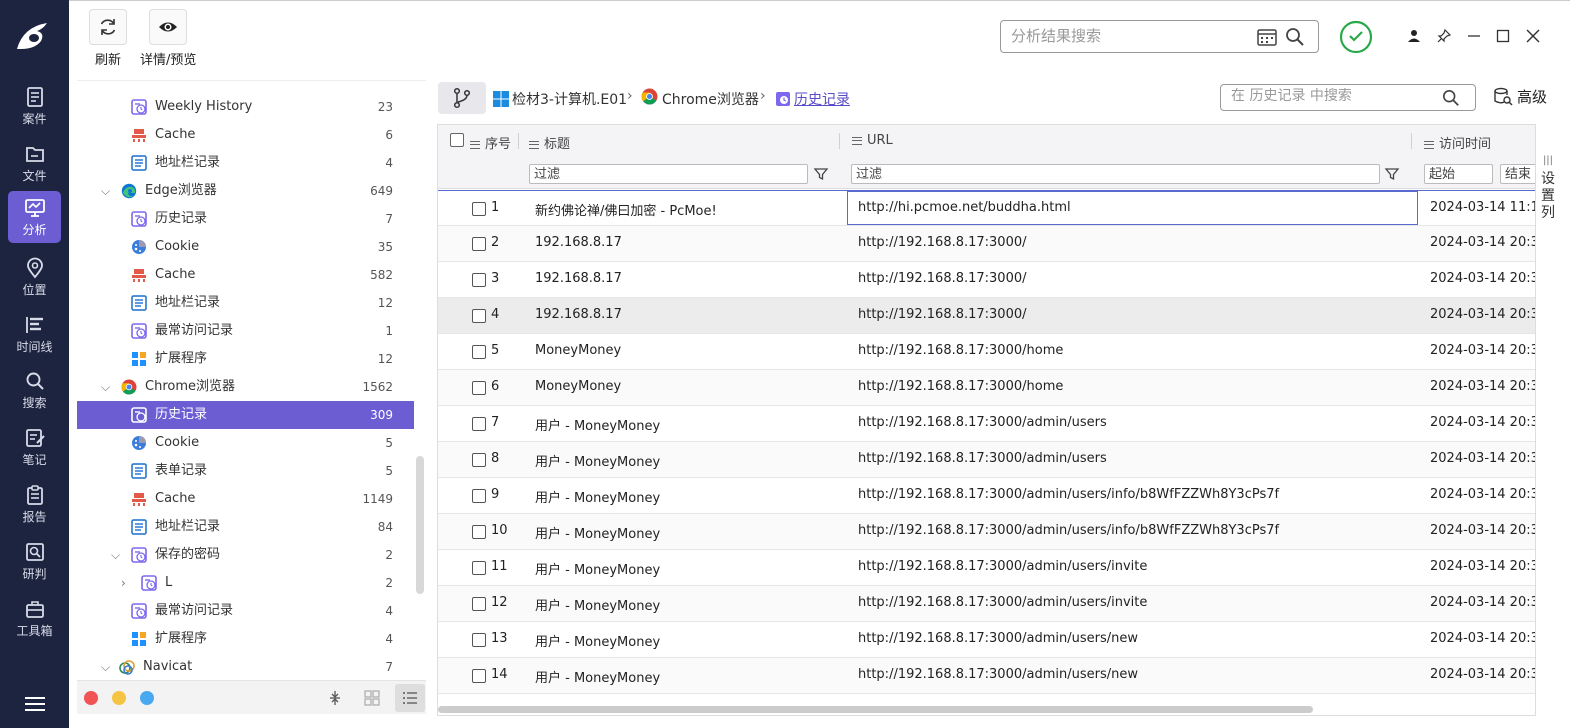 This screenshot has height=728, width=1570. What do you see at coordinates (147, 698) in the screenshot?
I see `blue-dot-icon` at bounding box center [147, 698].